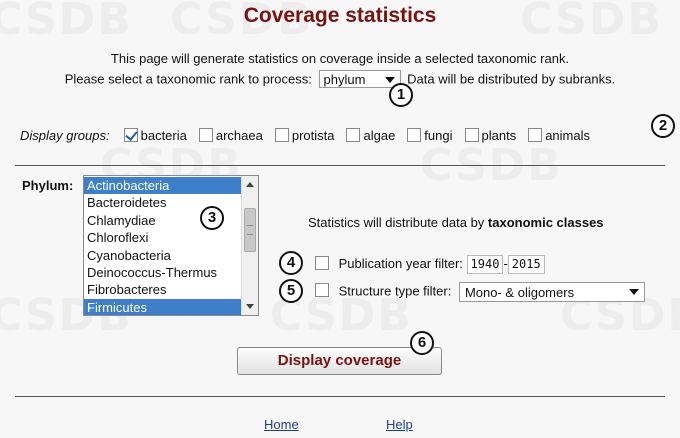 Image resolution: width=680 pixels, height=438 pixels. I want to click on list-item: Actinobacteria, so click(163, 186).